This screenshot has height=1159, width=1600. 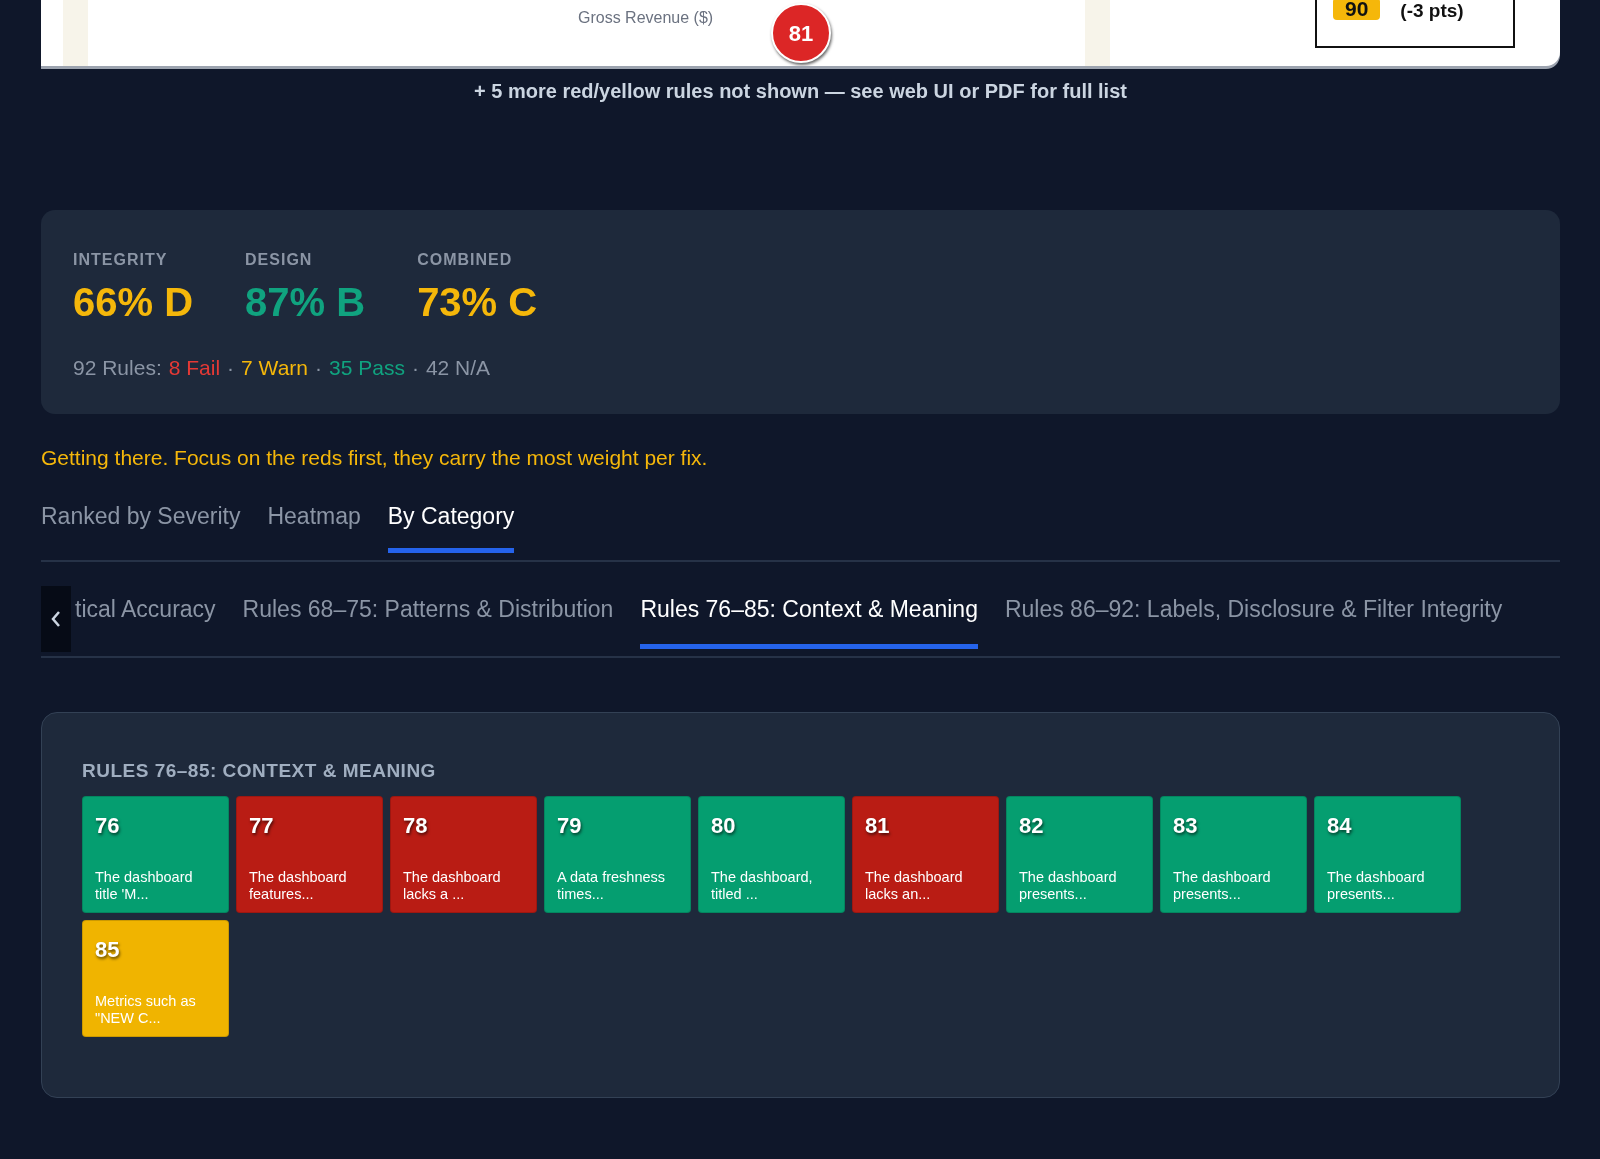 What do you see at coordinates (121, 260) in the screenshot?
I see `score-label: INTEGRITY` at bounding box center [121, 260].